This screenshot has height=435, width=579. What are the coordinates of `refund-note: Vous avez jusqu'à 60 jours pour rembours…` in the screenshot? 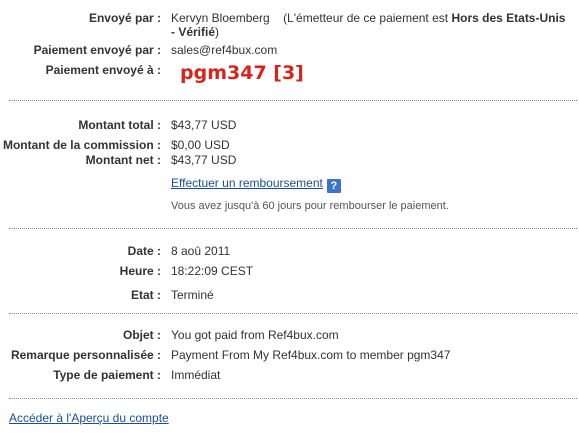 It's located at (310, 206).